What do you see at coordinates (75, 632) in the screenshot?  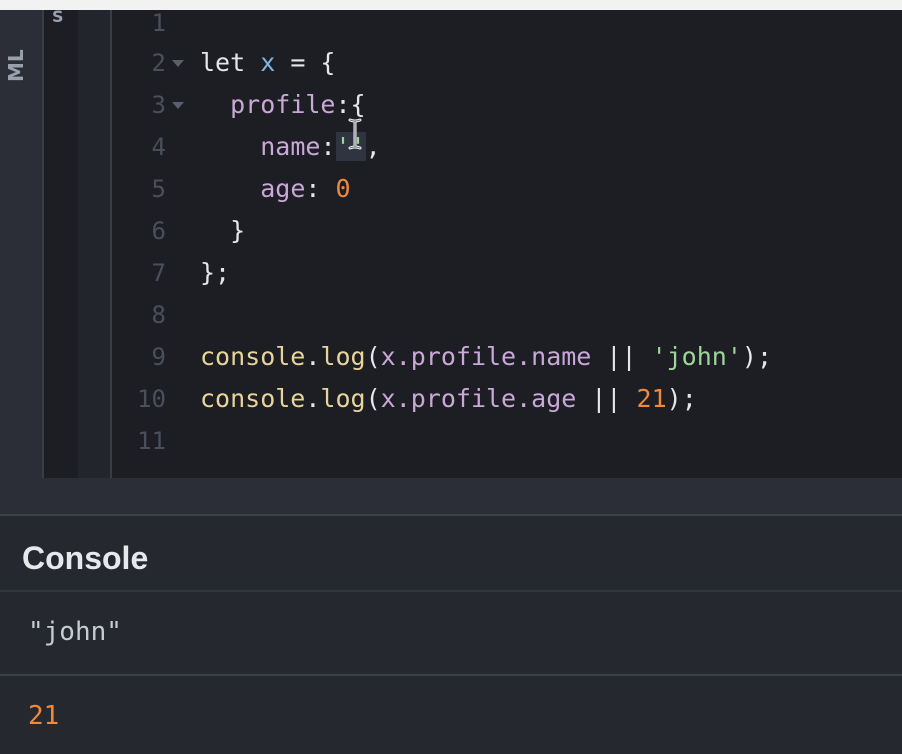 I see `console-output-string: "john"` at bounding box center [75, 632].